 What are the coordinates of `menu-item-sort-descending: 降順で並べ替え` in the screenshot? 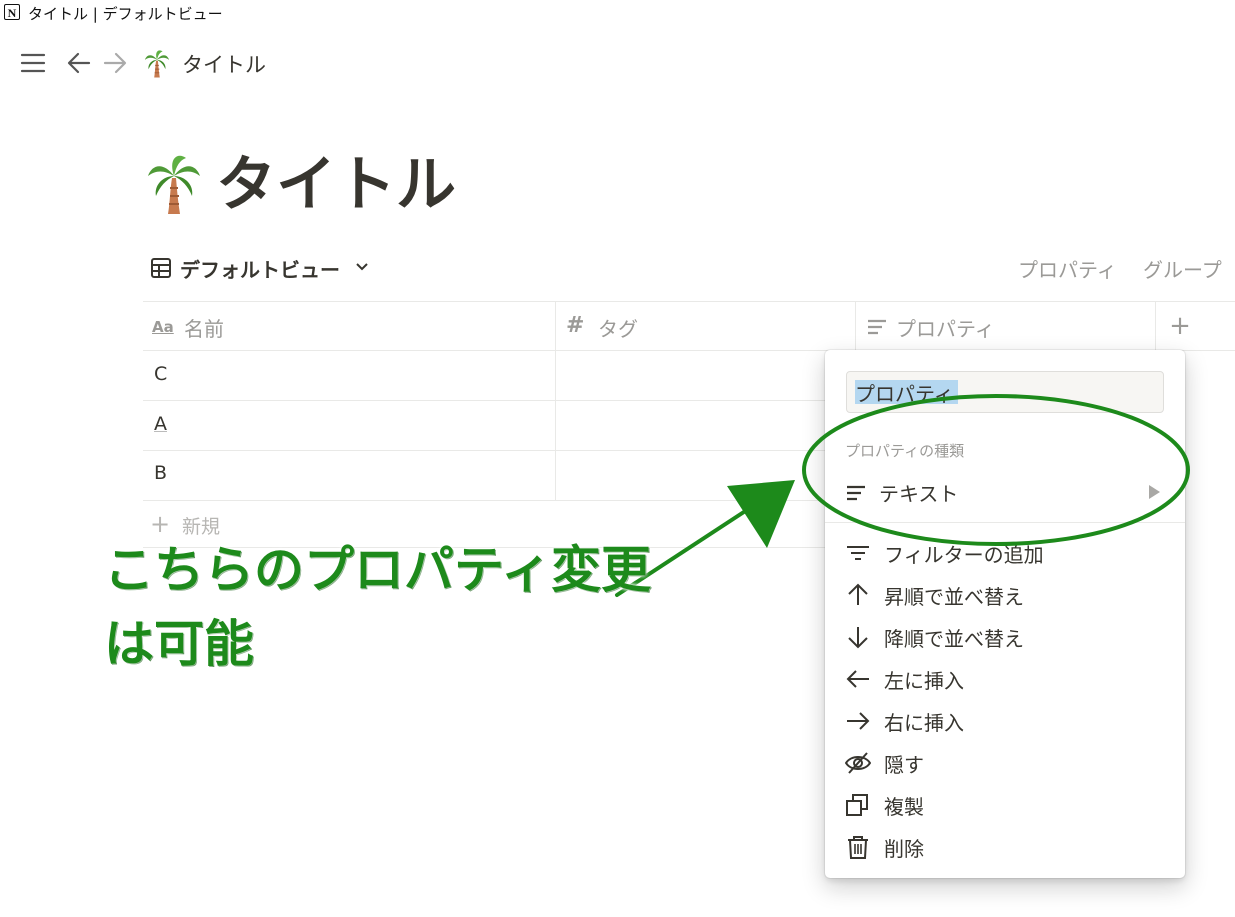 It's located at (1005, 637).